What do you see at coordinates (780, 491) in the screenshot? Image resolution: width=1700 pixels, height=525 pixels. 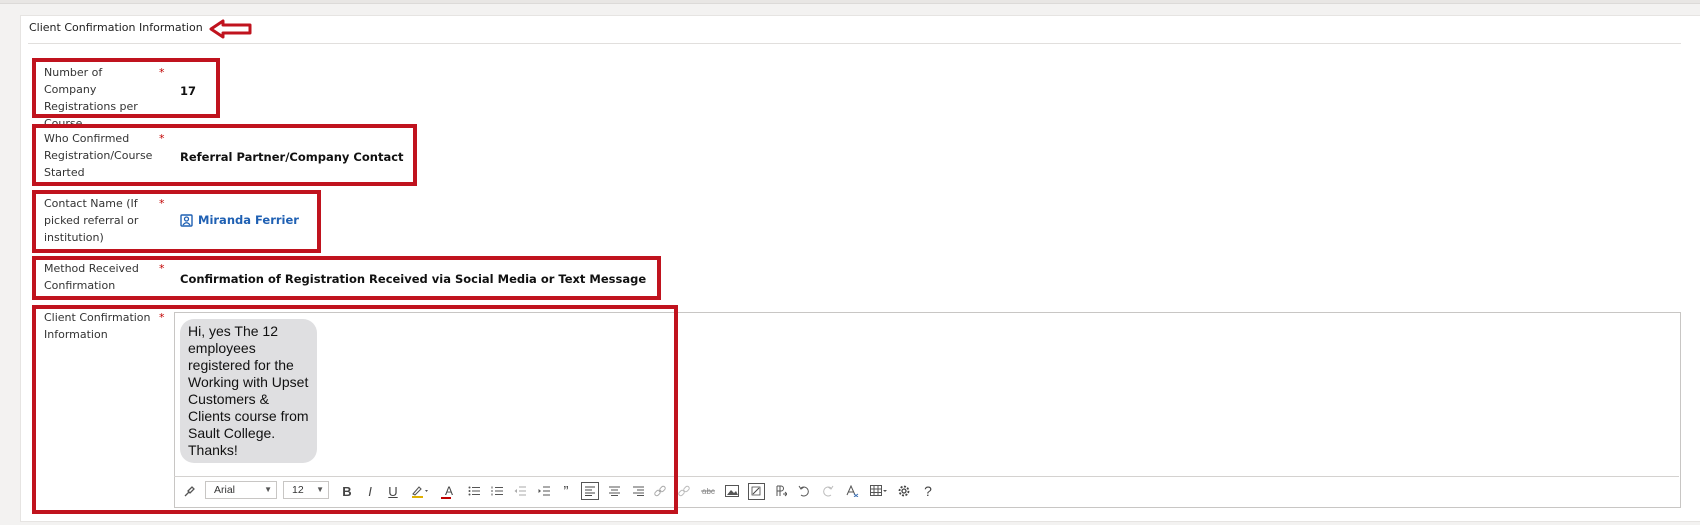 I see `text-direction-icon` at bounding box center [780, 491].